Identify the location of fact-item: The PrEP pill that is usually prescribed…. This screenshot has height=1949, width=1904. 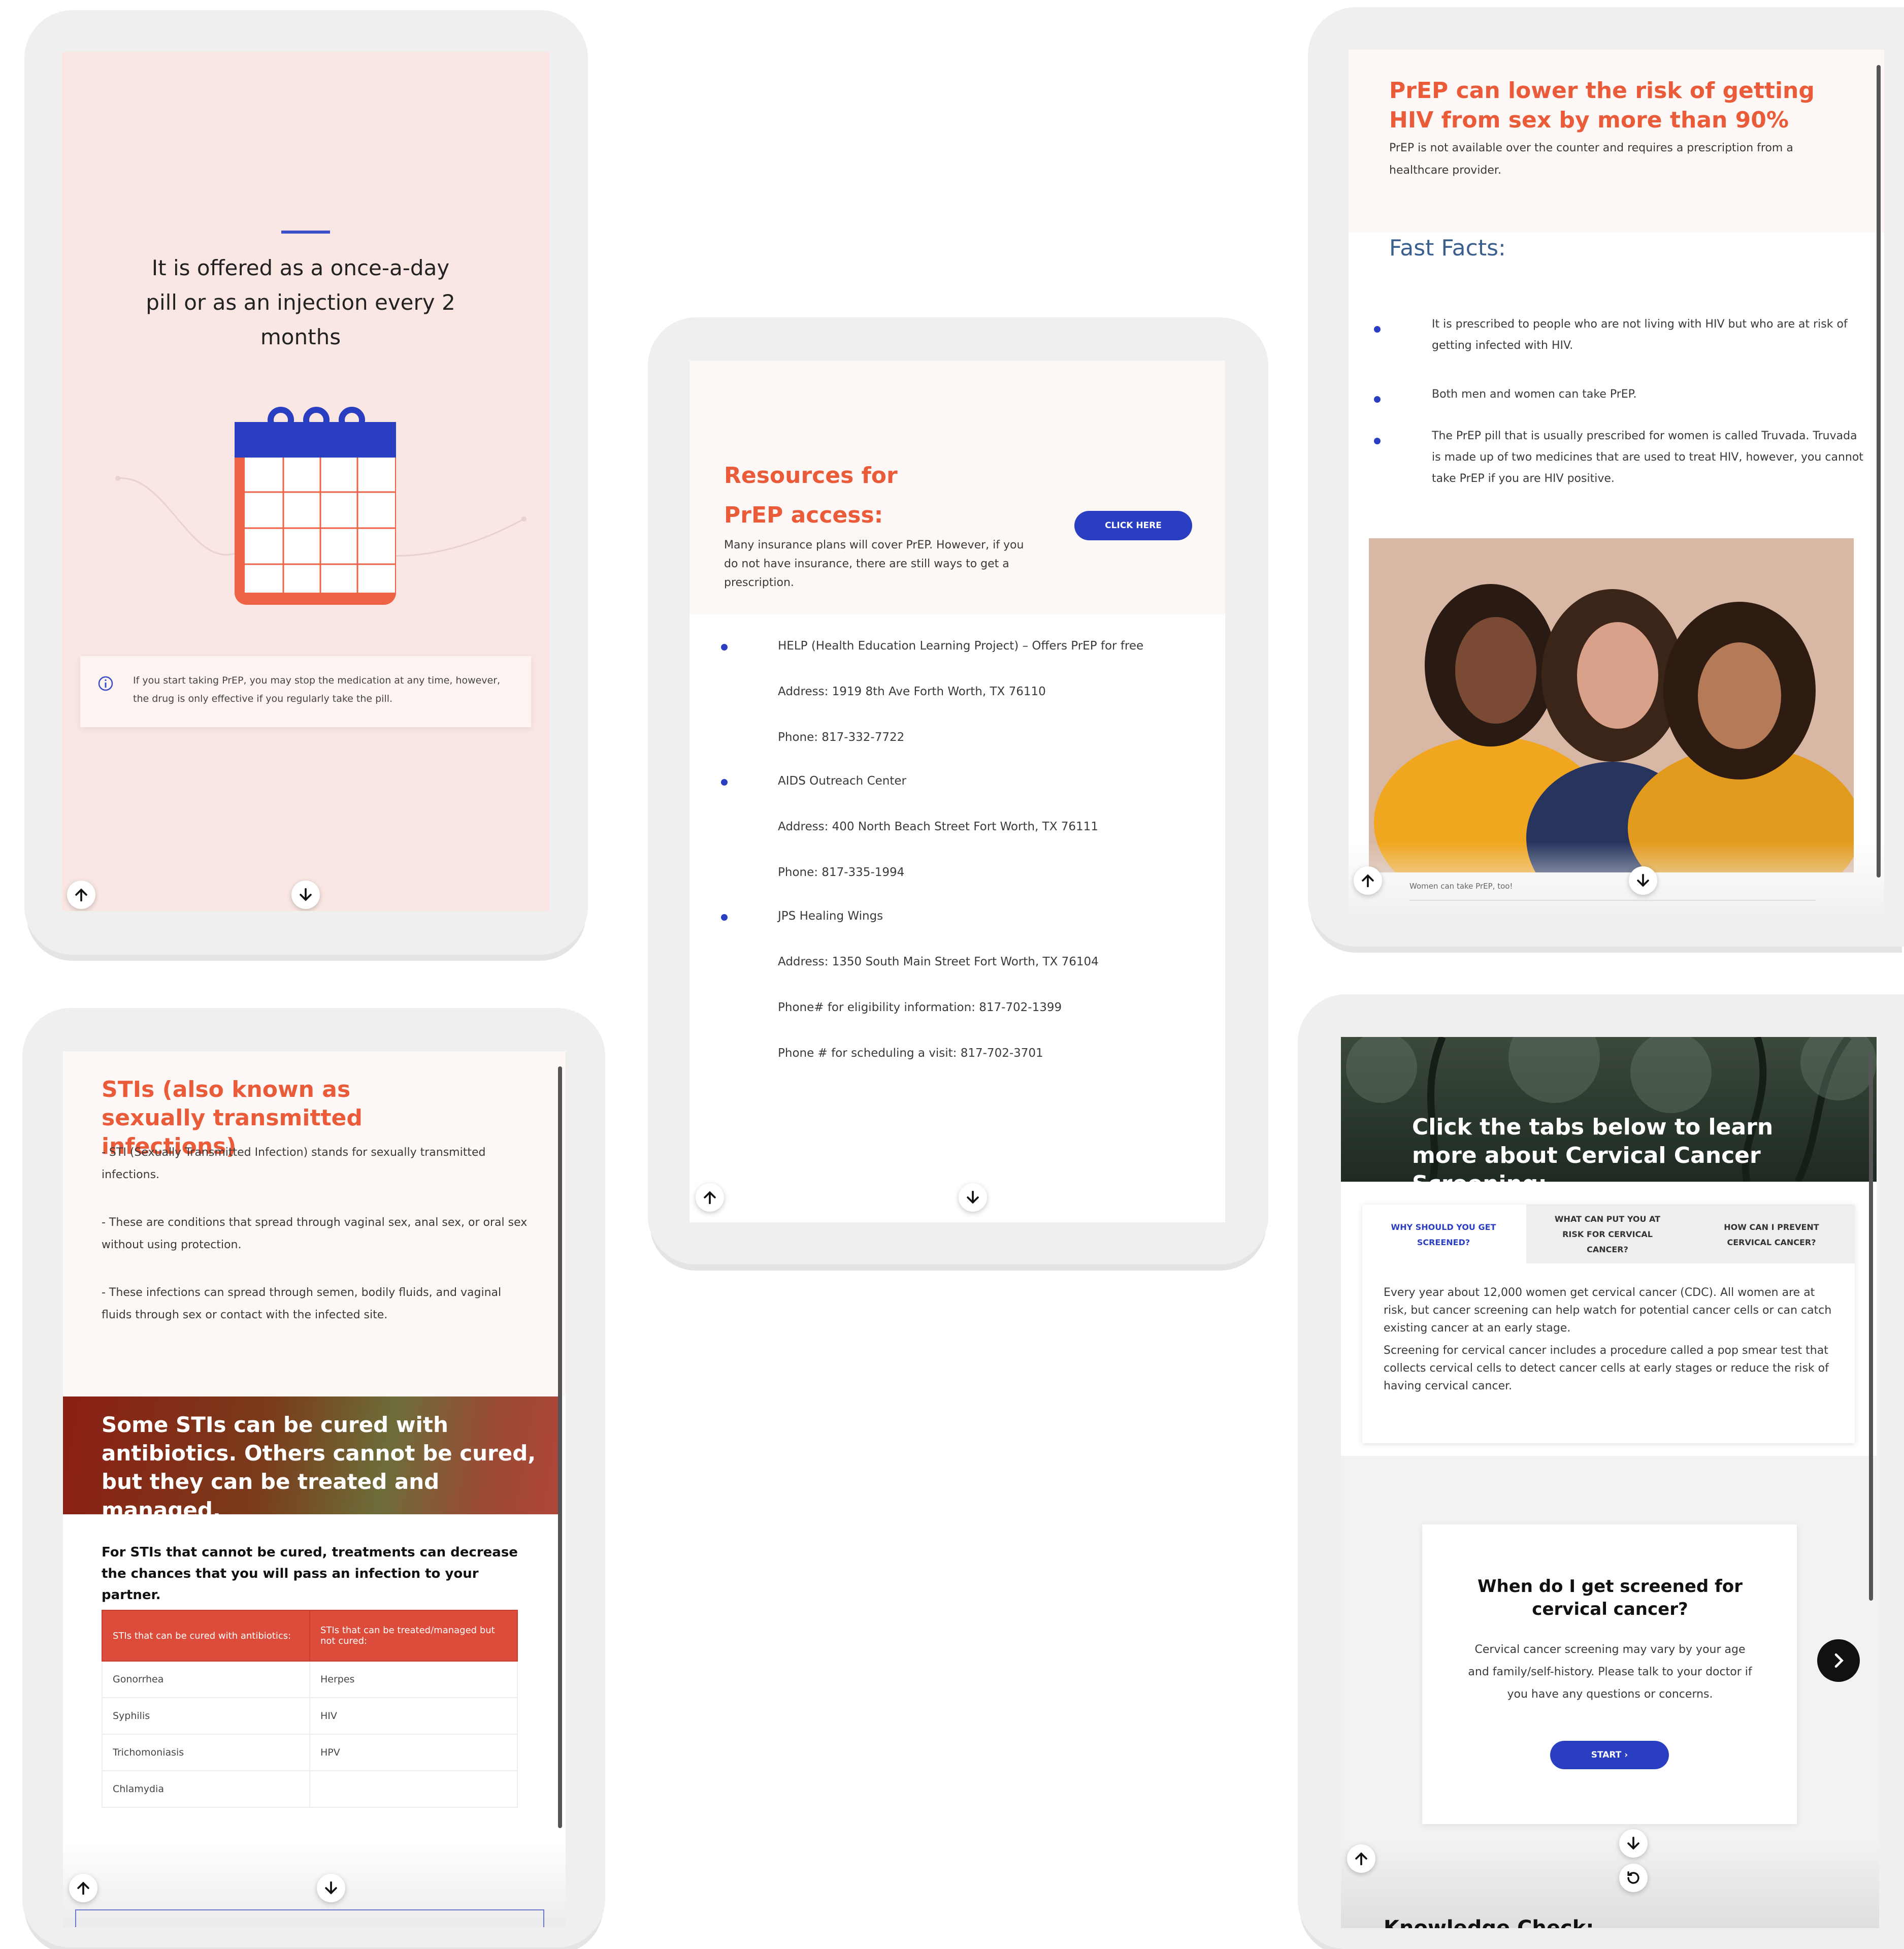
(1648, 457).